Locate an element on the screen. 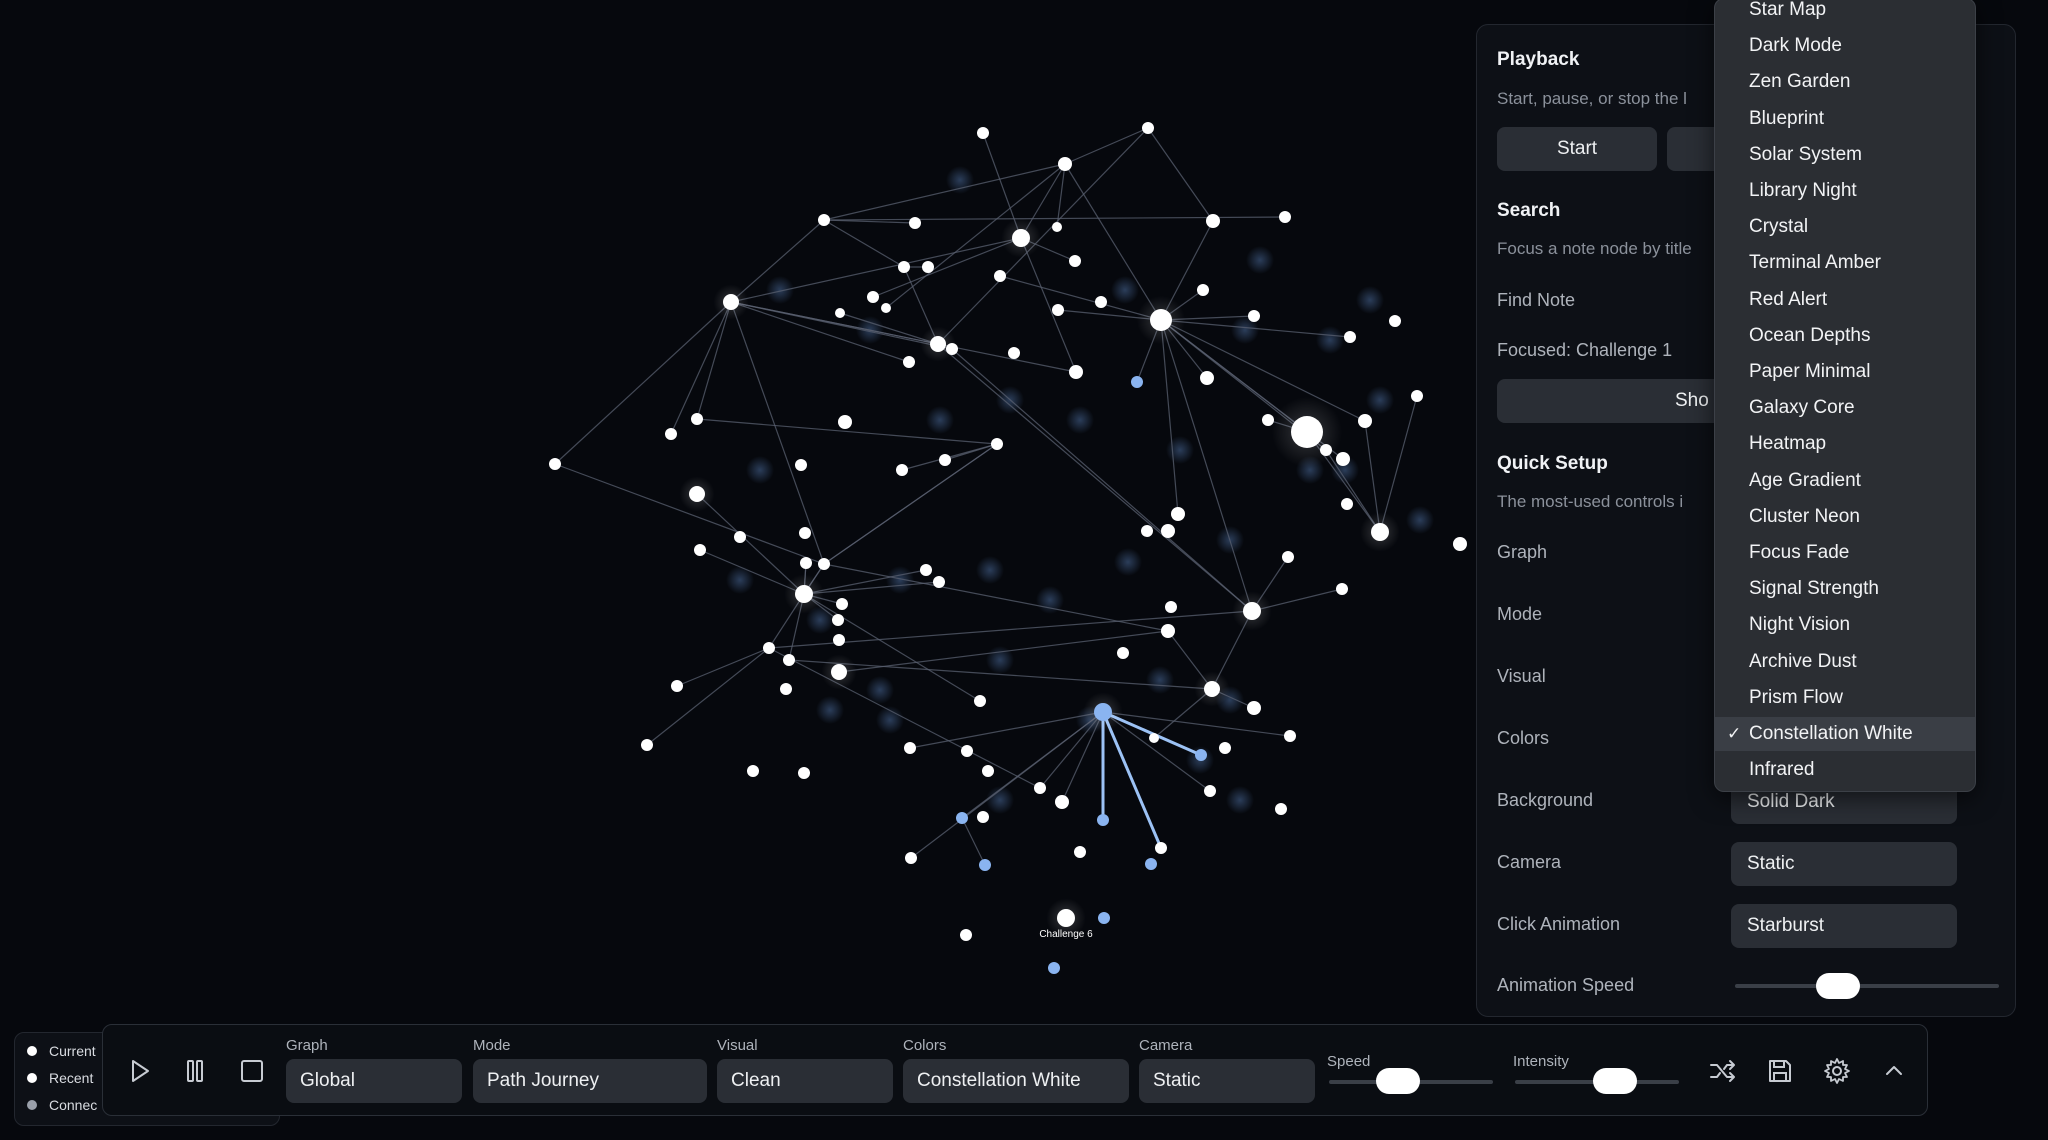  graph-select: Global is located at coordinates (374, 1081).